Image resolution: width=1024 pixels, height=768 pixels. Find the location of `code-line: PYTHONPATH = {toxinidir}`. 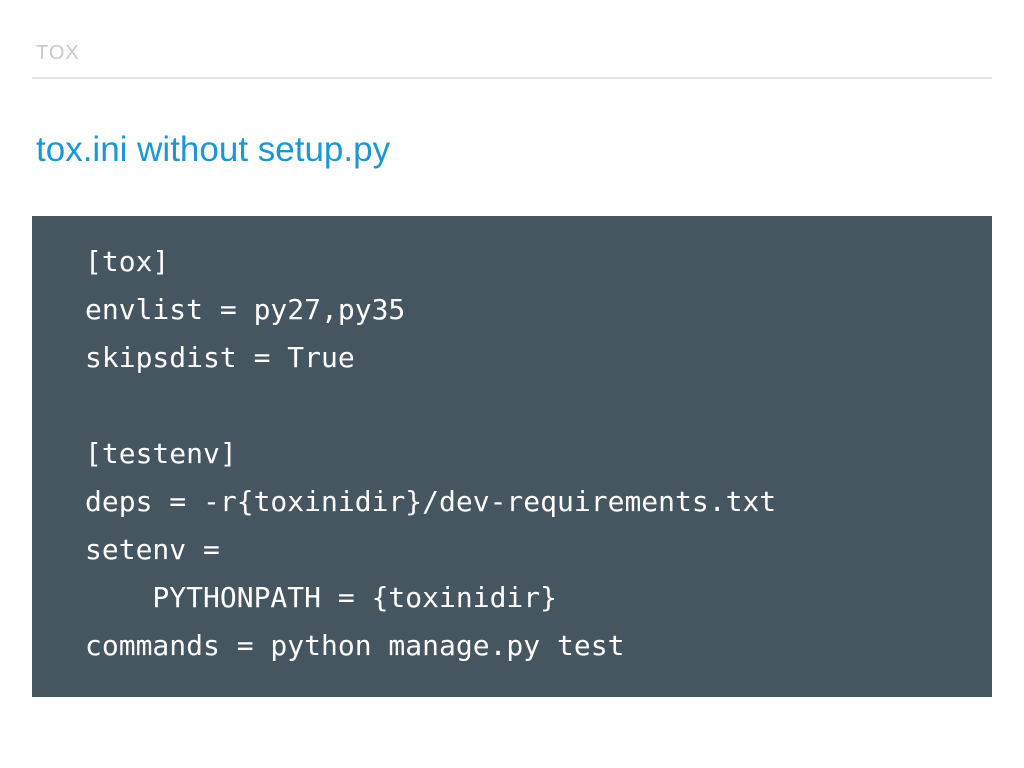

code-line: PYTHONPATH = {toxinidir} is located at coordinates (321, 597).